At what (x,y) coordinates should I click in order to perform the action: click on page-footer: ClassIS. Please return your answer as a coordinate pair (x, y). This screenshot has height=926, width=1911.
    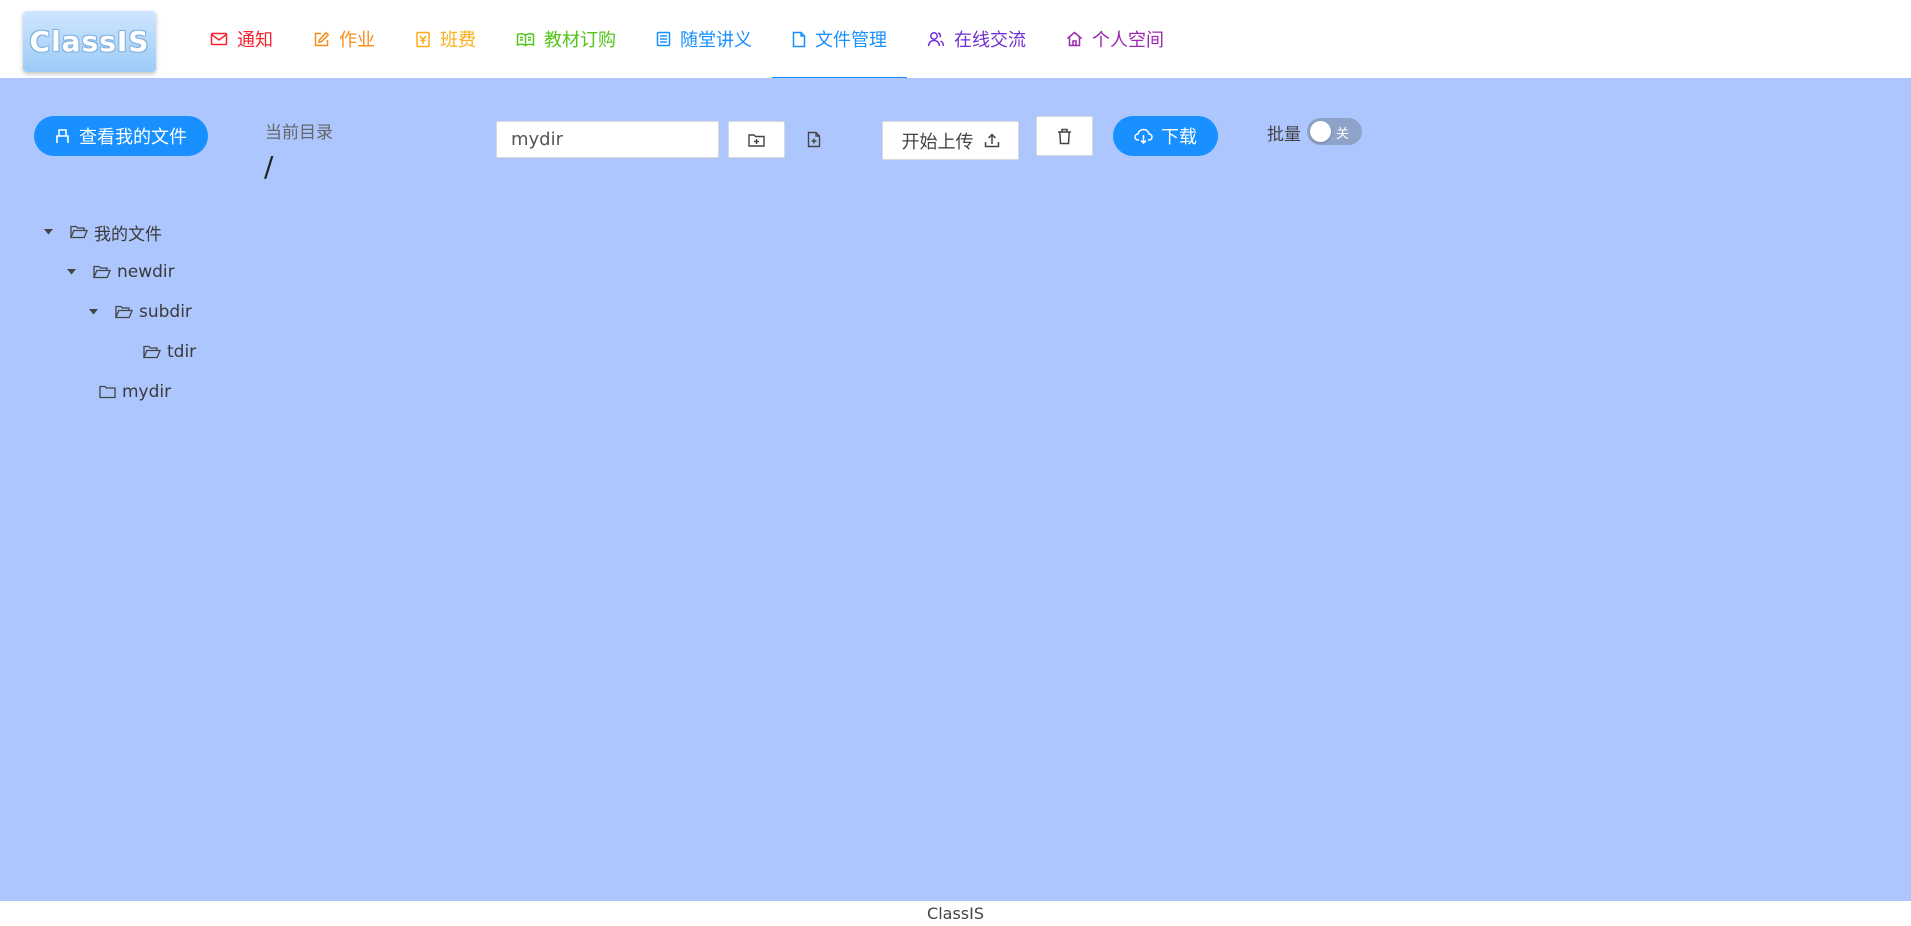
    Looking at the image, I should click on (955, 913).